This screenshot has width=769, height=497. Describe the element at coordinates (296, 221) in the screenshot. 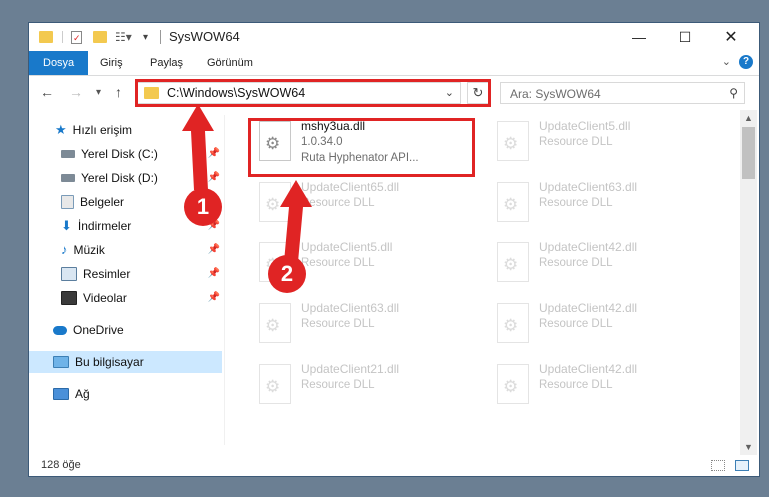

I see `arrow-to-file` at that location.